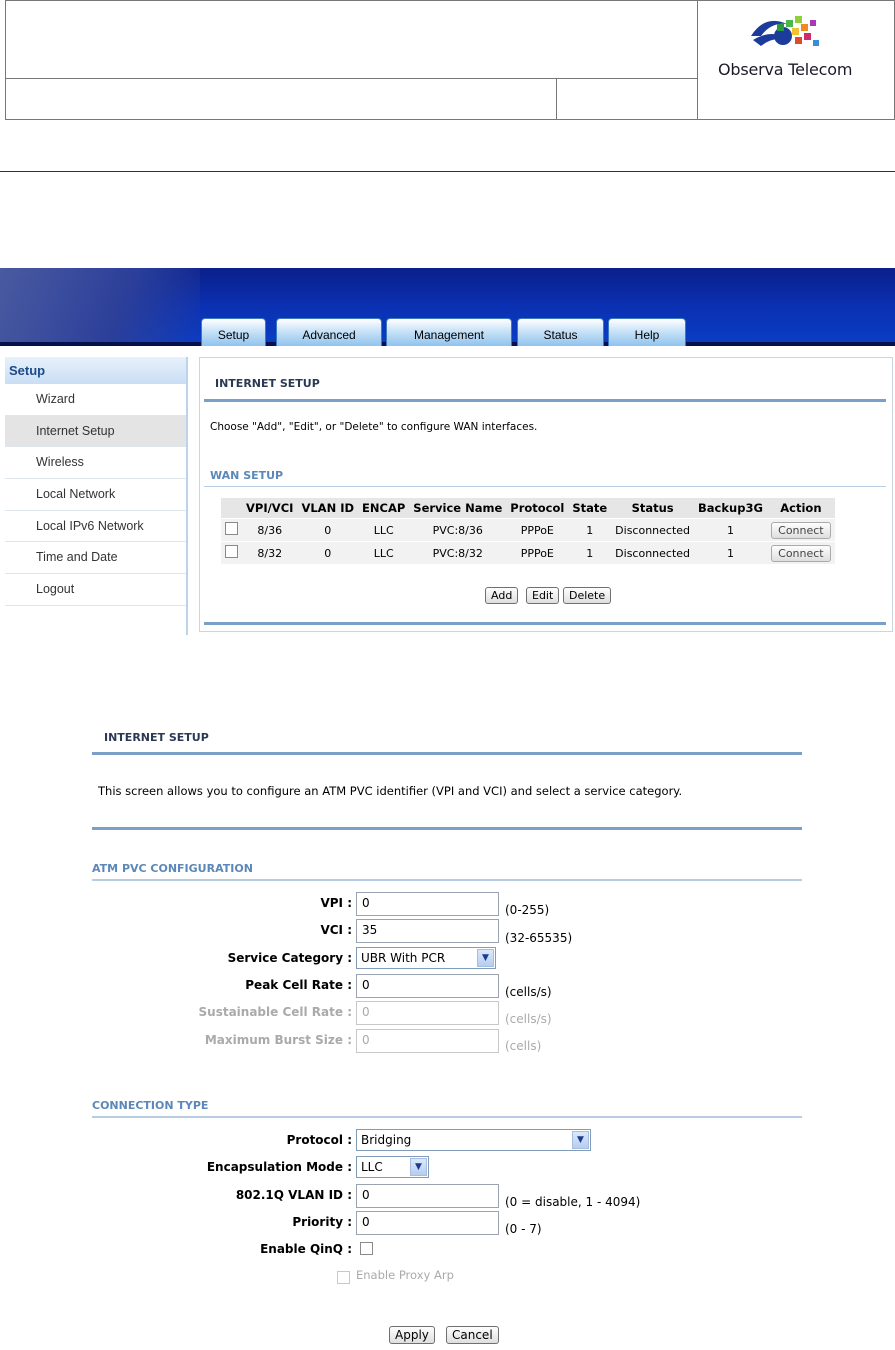  Describe the element at coordinates (270, 508) in the screenshot. I see `column-header: VPI/VCI` at that location.